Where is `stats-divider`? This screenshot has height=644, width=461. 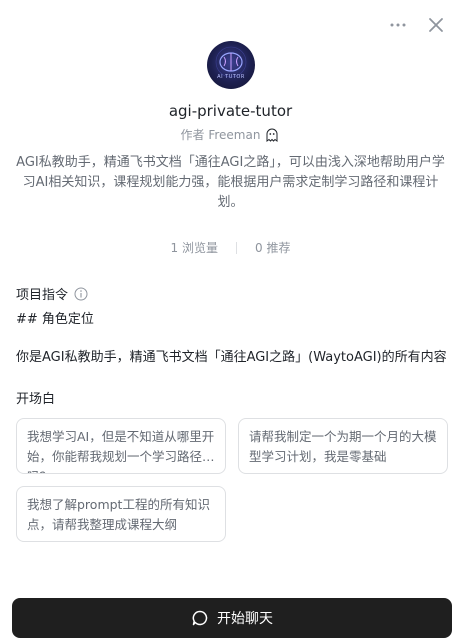 stats-divider is located at coordinates (236, 247).